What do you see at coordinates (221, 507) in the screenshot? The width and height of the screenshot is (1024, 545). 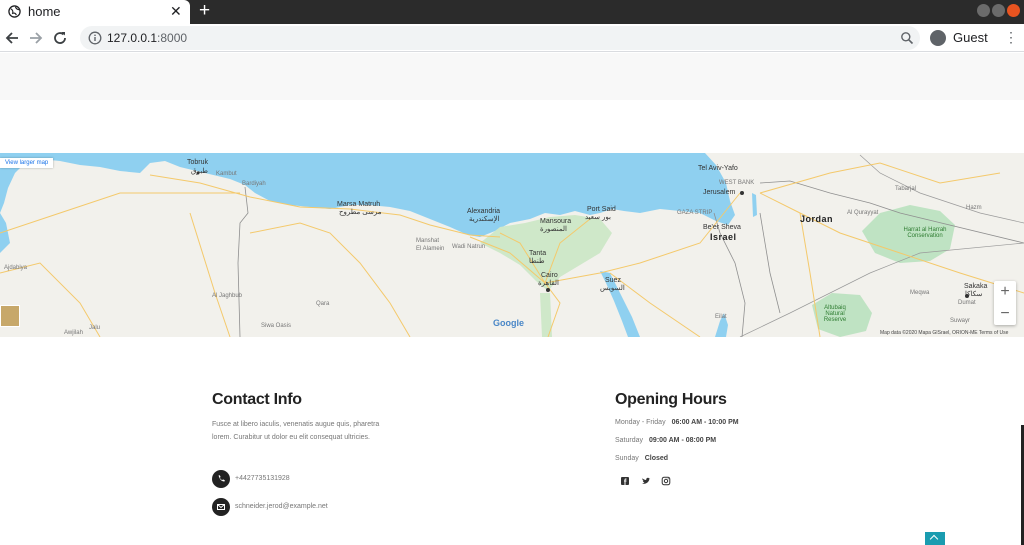 I see `envelope-icon` at bounding box center [221, 507].